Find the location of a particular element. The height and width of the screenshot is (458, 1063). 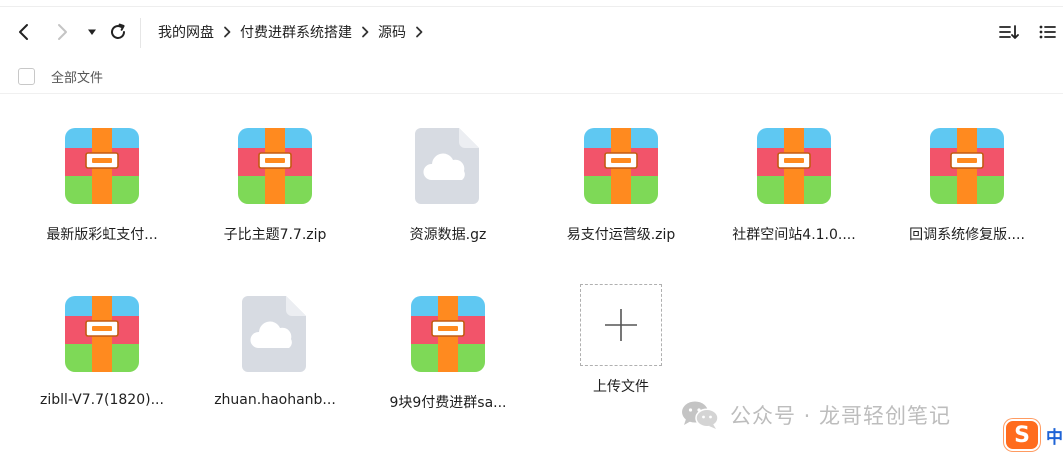

file-tile: 易支付运营级.zip is located at coordinates (621, 185).